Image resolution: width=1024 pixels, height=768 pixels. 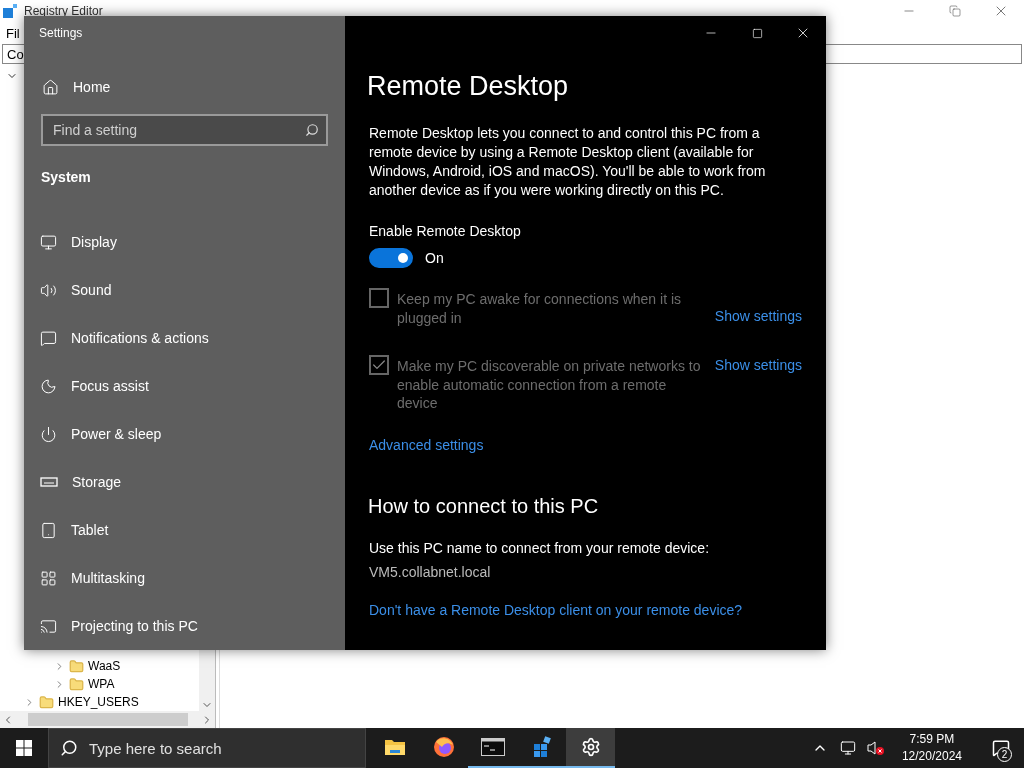 What do you see at coordinates (184, 482) in the screenshot?
I see `nav-item: Storage` at bounding box center [184, 482].